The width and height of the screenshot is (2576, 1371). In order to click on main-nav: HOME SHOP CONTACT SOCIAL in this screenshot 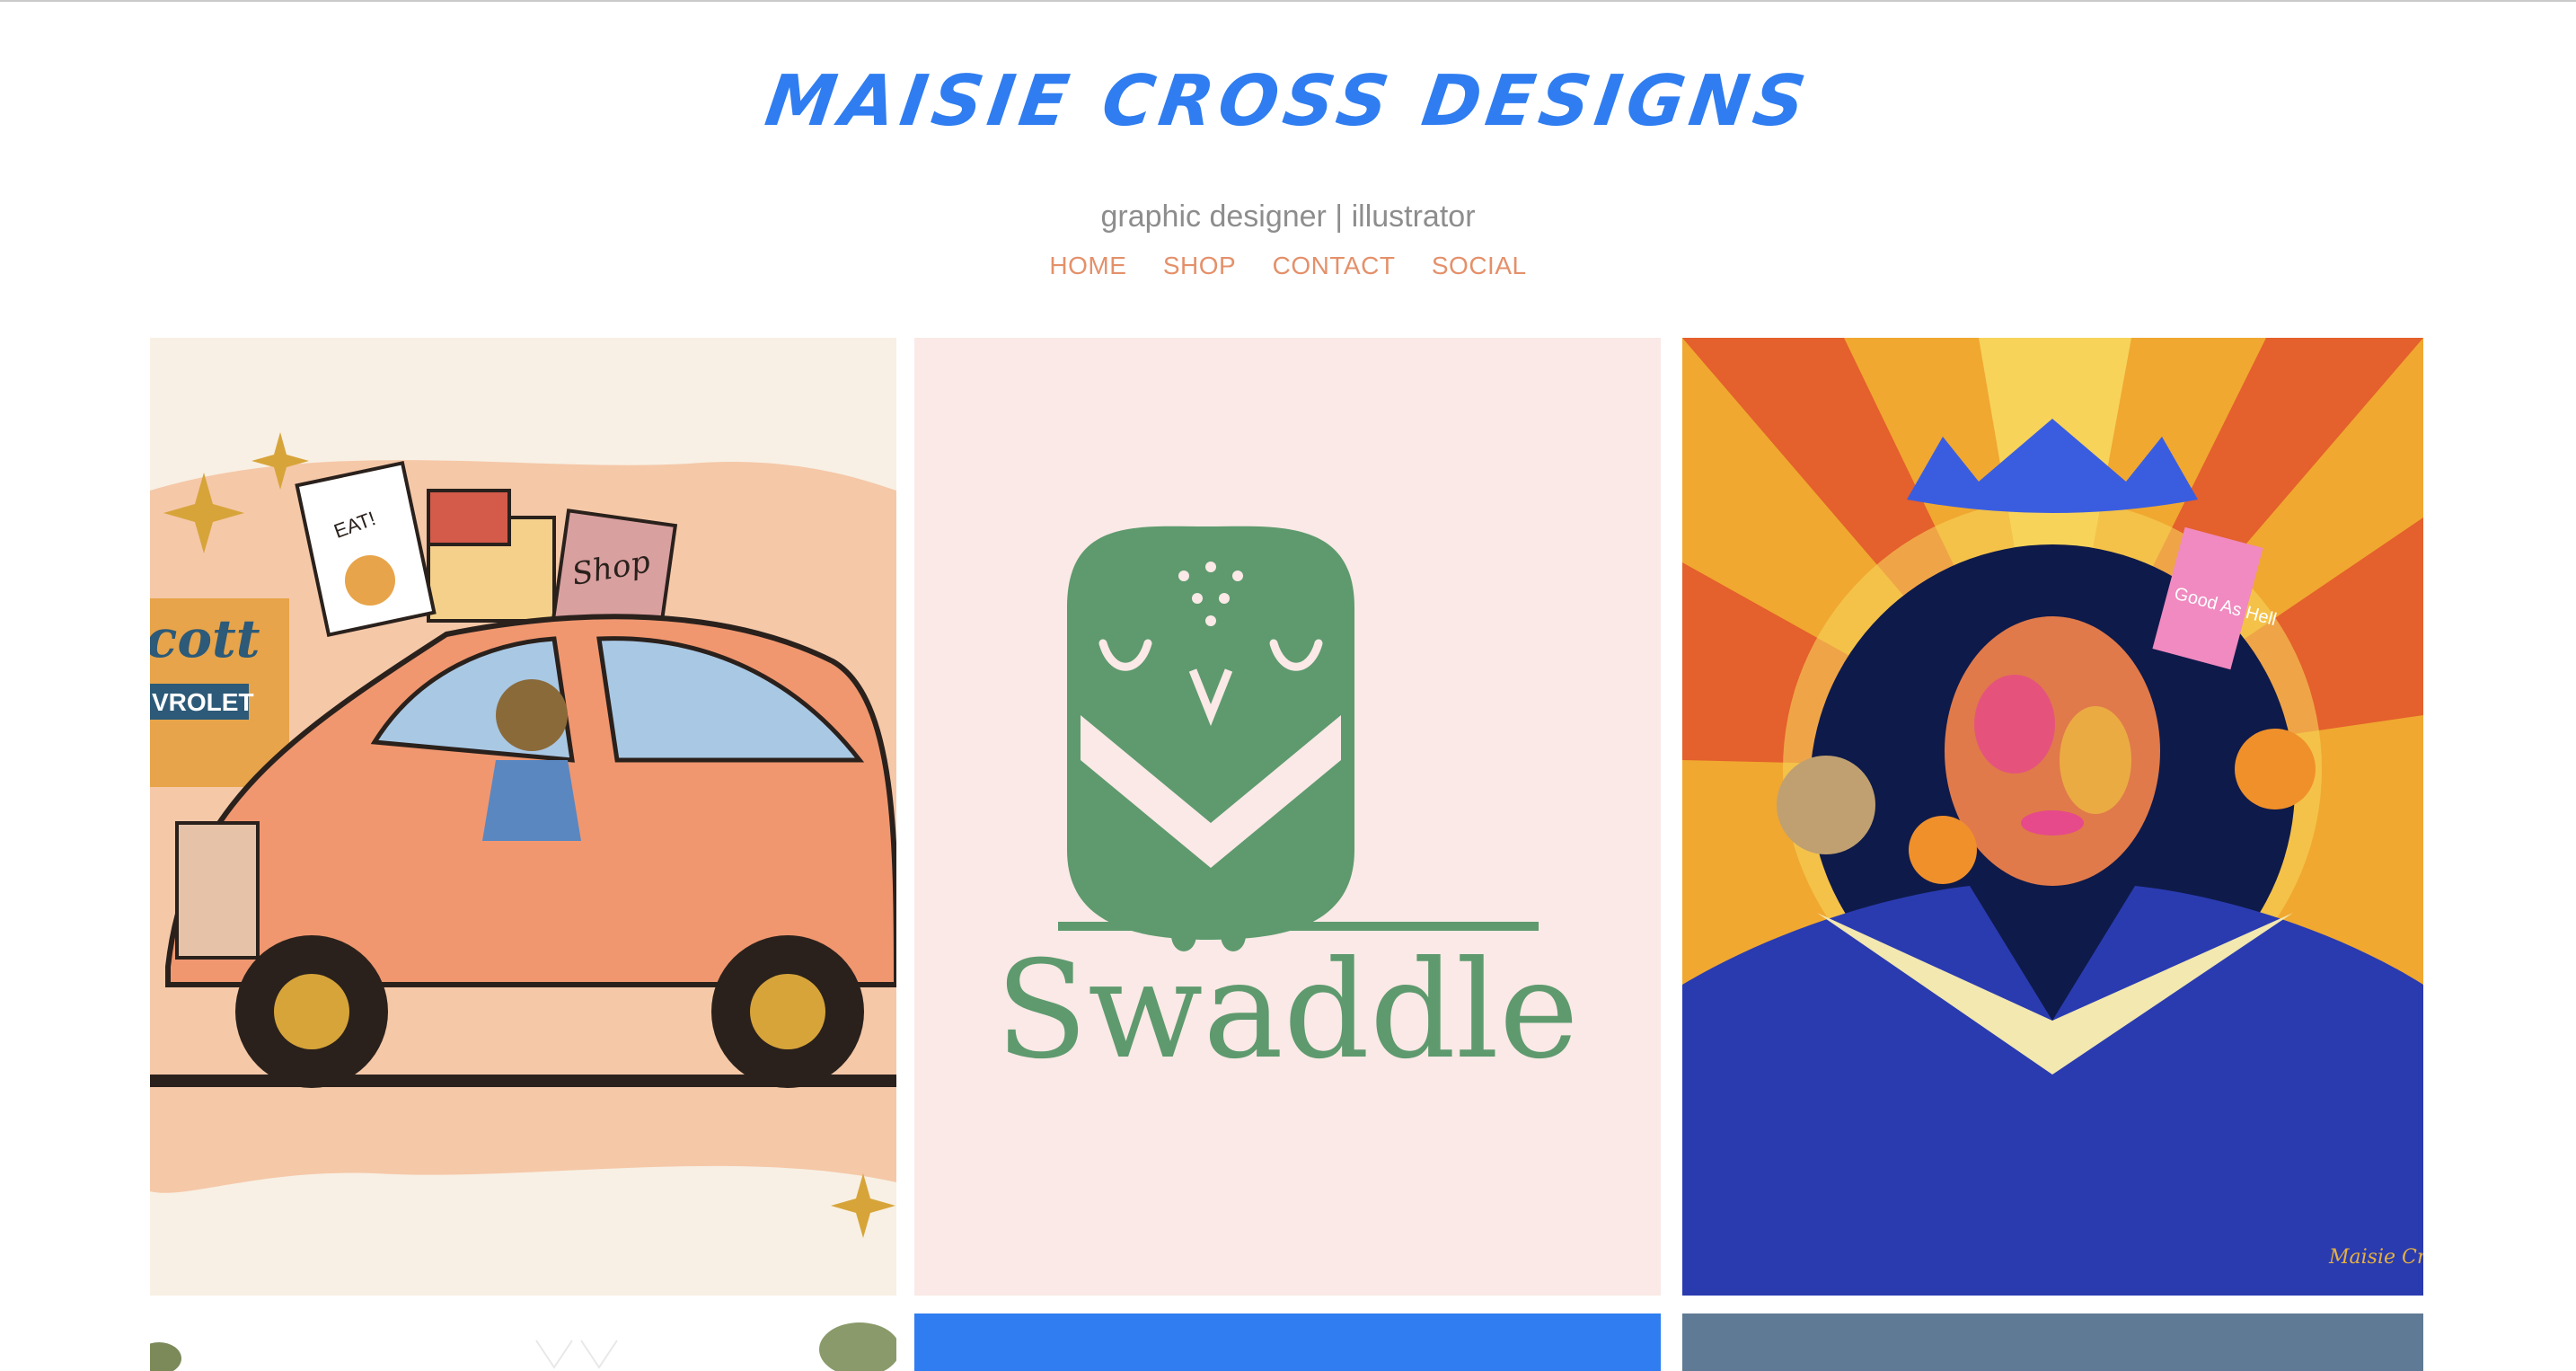, I will do `click(1288, 266)`.